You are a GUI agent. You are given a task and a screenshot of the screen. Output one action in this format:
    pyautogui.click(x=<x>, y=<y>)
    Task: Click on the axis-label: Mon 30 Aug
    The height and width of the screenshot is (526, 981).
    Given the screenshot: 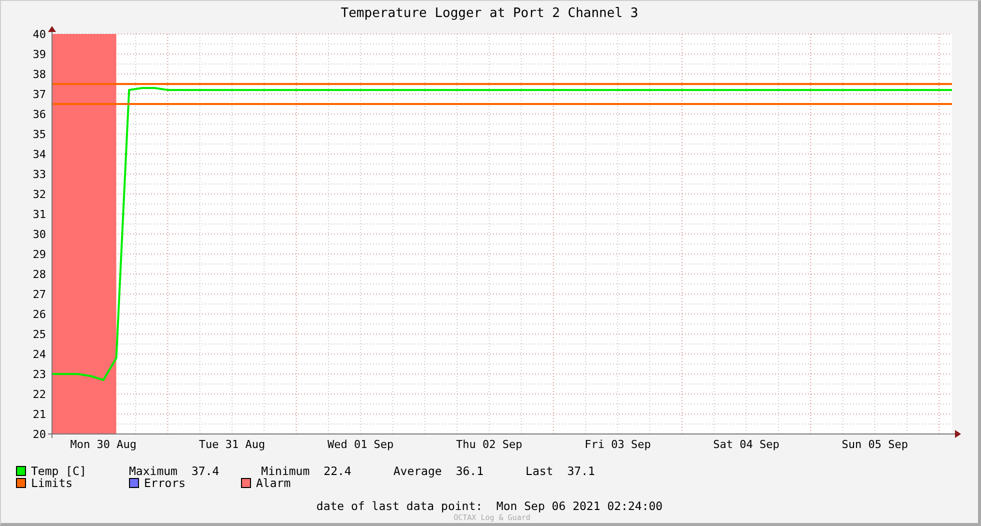 What is the action you would take?
    pyautogui.click(x=103, y=444)
    